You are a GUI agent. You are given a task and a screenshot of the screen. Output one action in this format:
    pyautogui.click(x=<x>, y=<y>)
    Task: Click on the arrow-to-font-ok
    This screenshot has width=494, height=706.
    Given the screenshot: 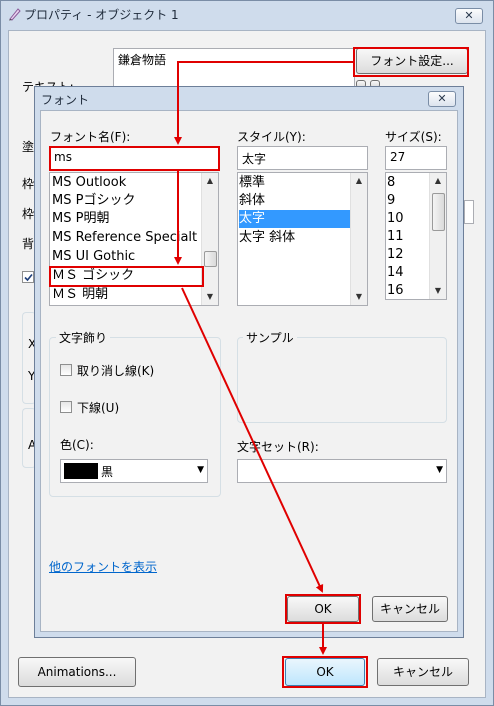 What is the action you would take?
    pyautogui.click(x=252, y=440)
    